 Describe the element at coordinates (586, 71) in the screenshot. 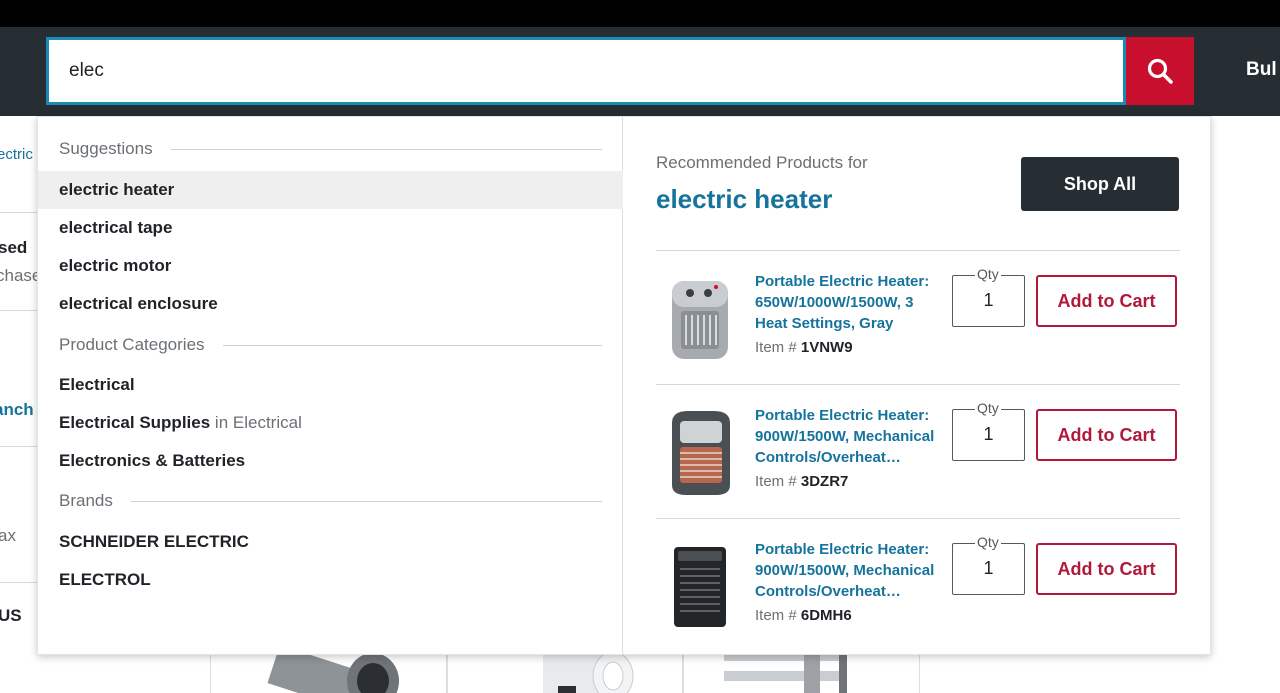

I see `search-input` at that location.